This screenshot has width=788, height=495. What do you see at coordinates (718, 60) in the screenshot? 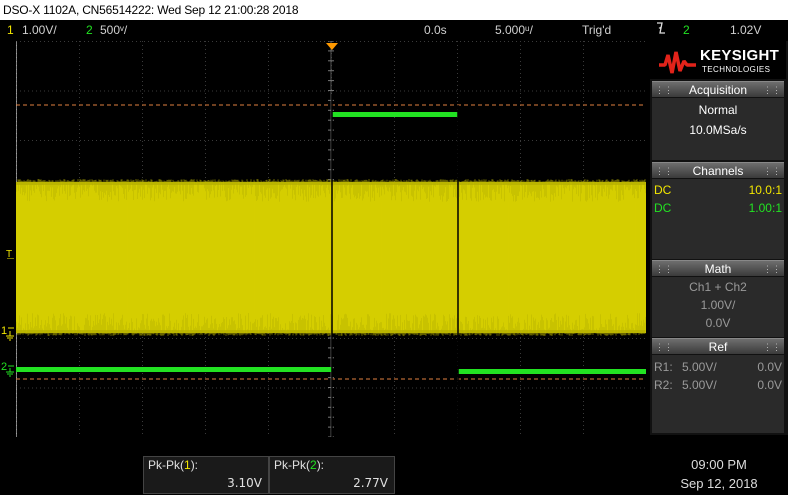
I see `keysight-logo: KEYSIGHT TECHNOLOGIES` at bounding box center [718, 60].